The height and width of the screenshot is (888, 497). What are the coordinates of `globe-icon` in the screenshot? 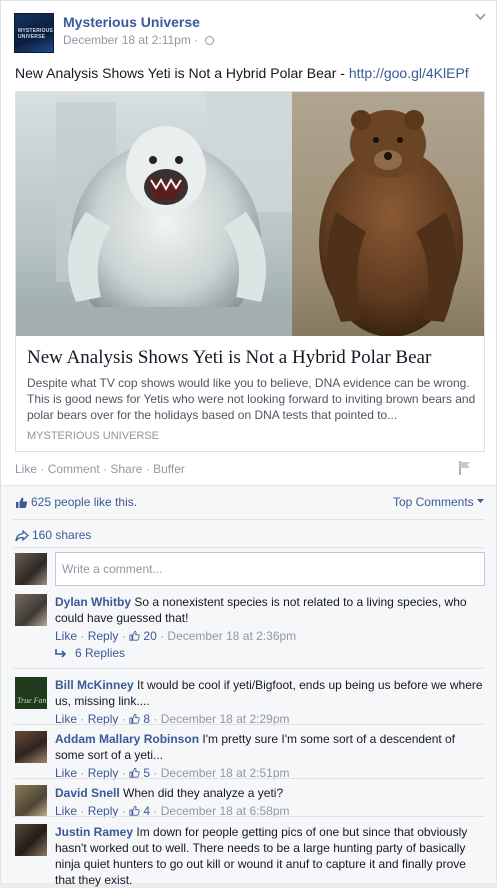 It's located at (209, 40).